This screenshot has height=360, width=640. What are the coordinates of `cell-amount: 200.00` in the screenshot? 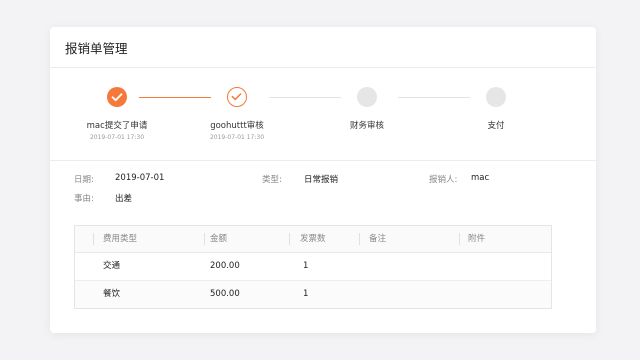 It's located at (225, 266).